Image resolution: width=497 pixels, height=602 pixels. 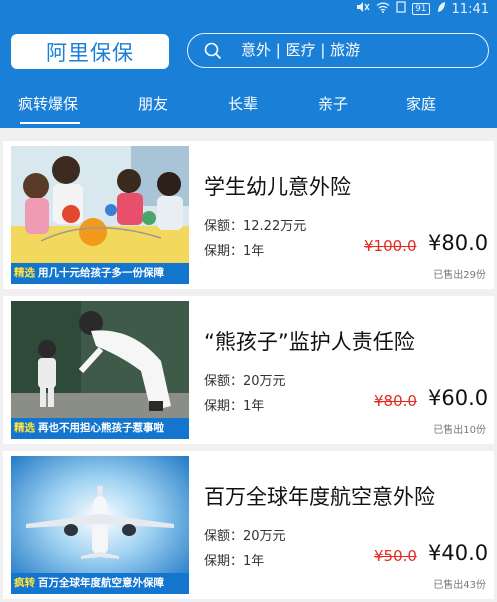 What do you see at coordinates (90, 51) in the screenshot?
I see `brand-button: 阿里保保` at bounding box center [90, 51].